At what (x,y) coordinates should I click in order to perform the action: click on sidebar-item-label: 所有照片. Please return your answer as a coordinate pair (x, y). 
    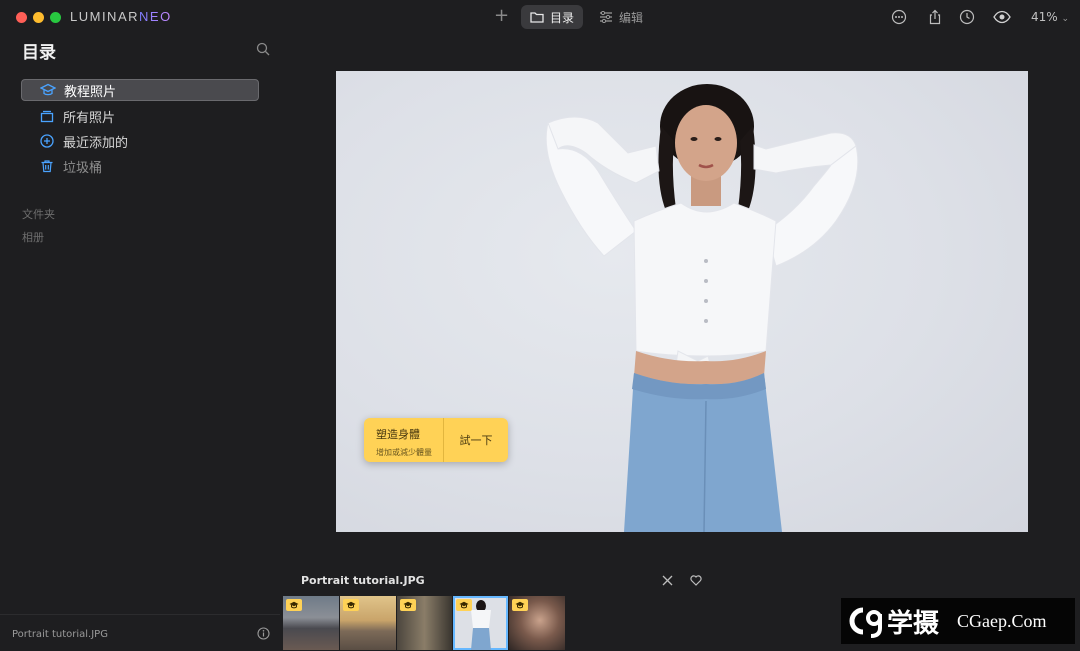
    Looking at the image, I should click on (89, 118).